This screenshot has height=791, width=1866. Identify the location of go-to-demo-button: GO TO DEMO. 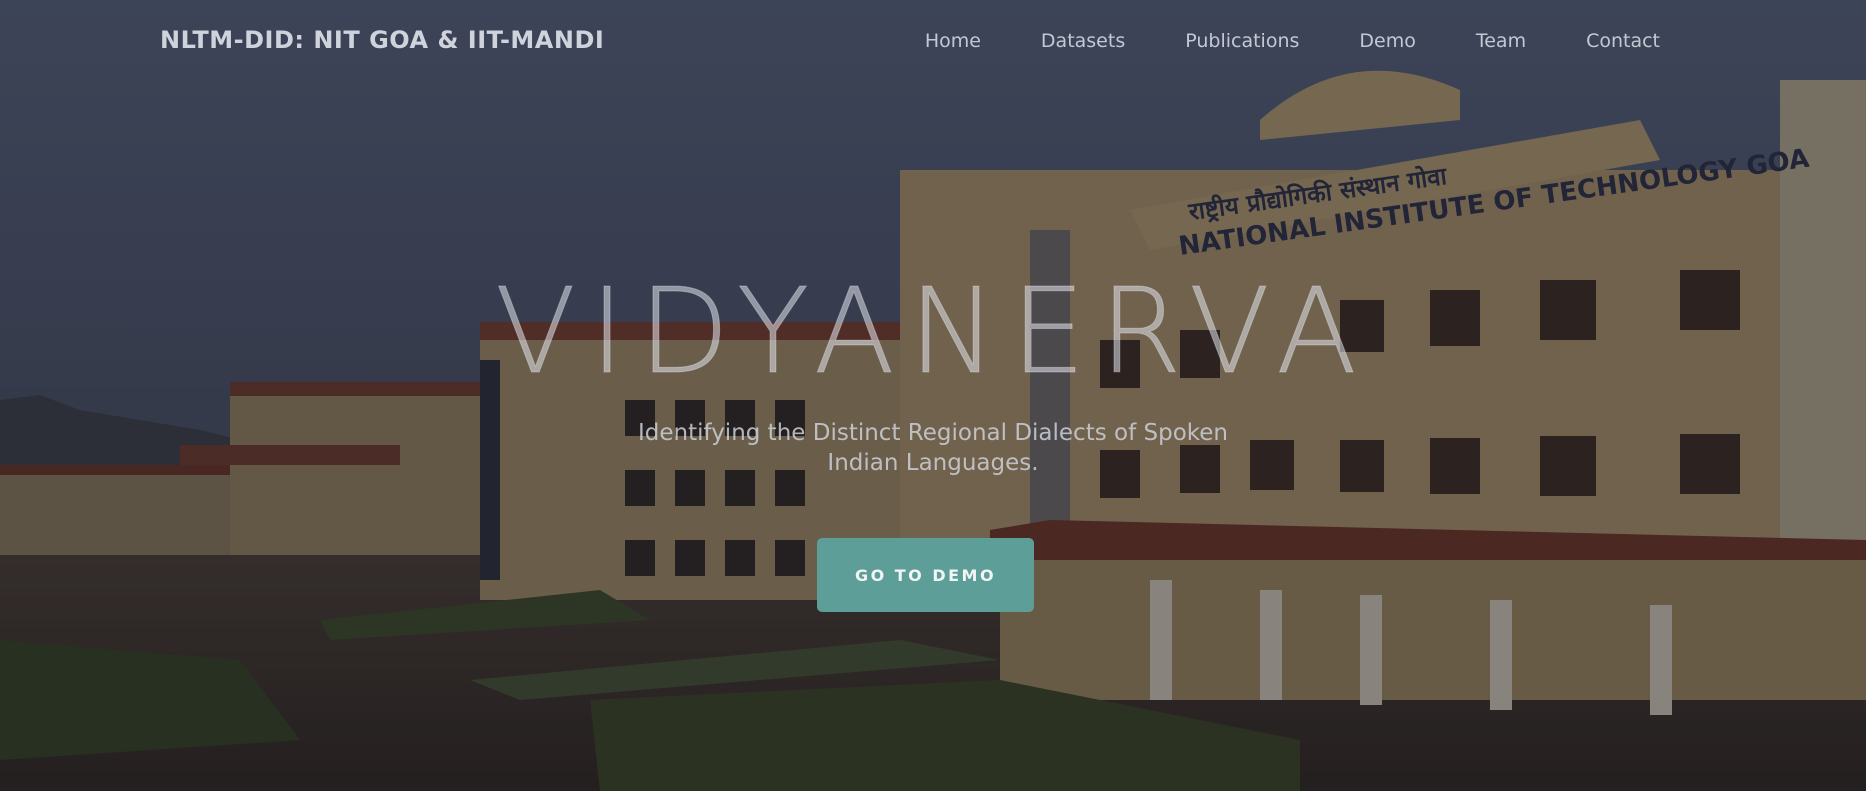
(925, 575).